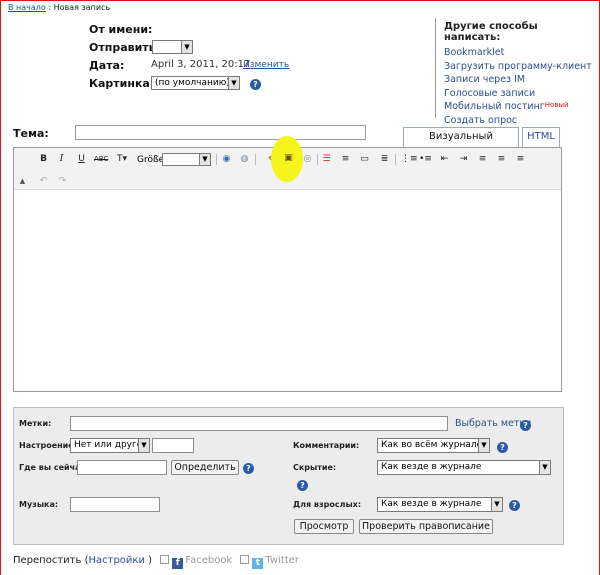 The width and height of the screenshot is (600, 575). Describe the element at coordinates (165, 559) in the screenshot. I see `facebook-checkbox` at that location.